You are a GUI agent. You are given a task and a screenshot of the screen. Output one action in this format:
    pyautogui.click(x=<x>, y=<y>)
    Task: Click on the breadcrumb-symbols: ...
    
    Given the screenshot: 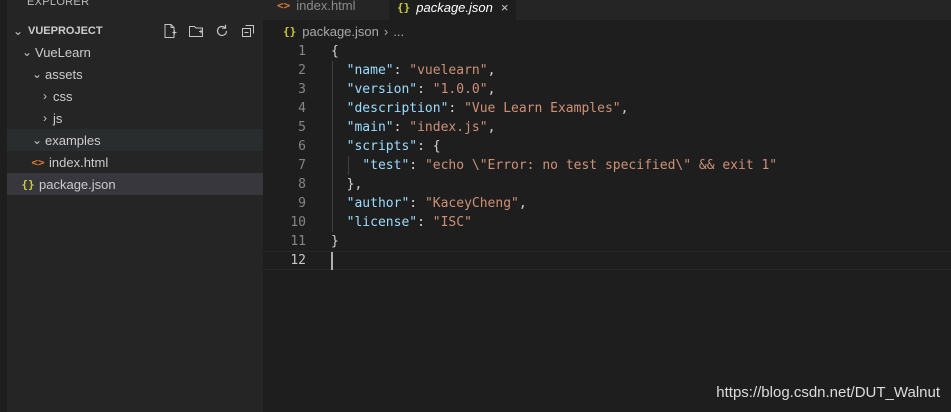 What is the action you would take?
    pyautogui.click(x=398, y=31)
    